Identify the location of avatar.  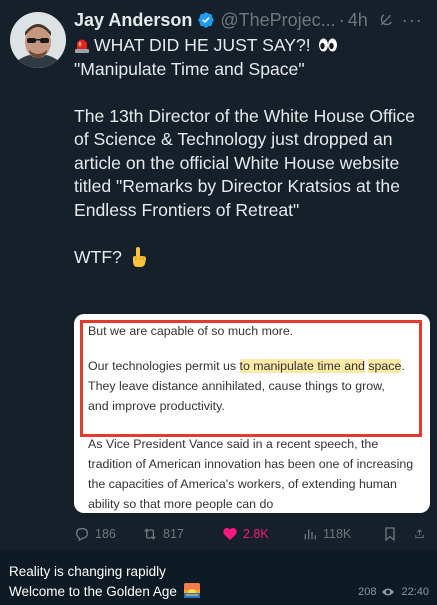
(38, 40).